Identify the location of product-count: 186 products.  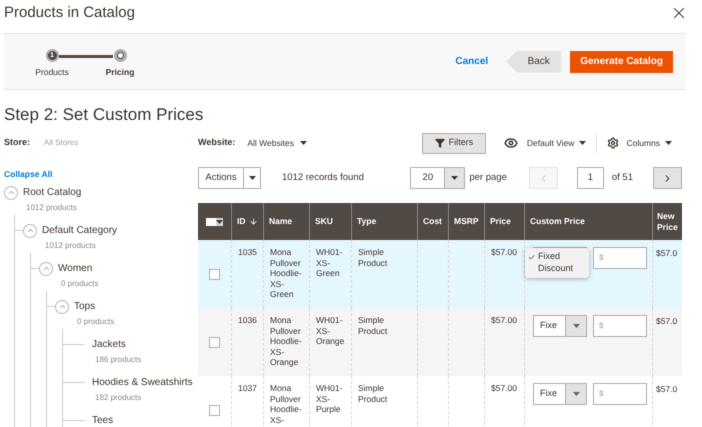
(118, 359).